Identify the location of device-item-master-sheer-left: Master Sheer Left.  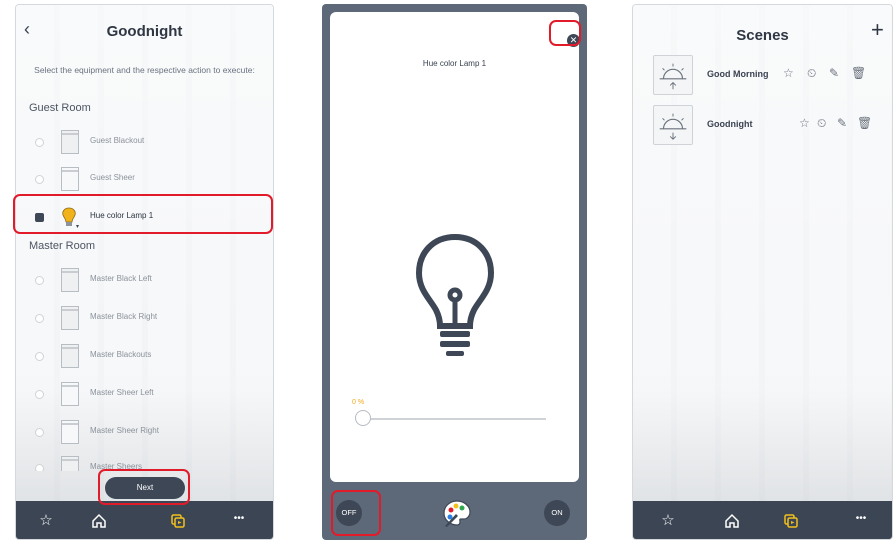
(144, 394).